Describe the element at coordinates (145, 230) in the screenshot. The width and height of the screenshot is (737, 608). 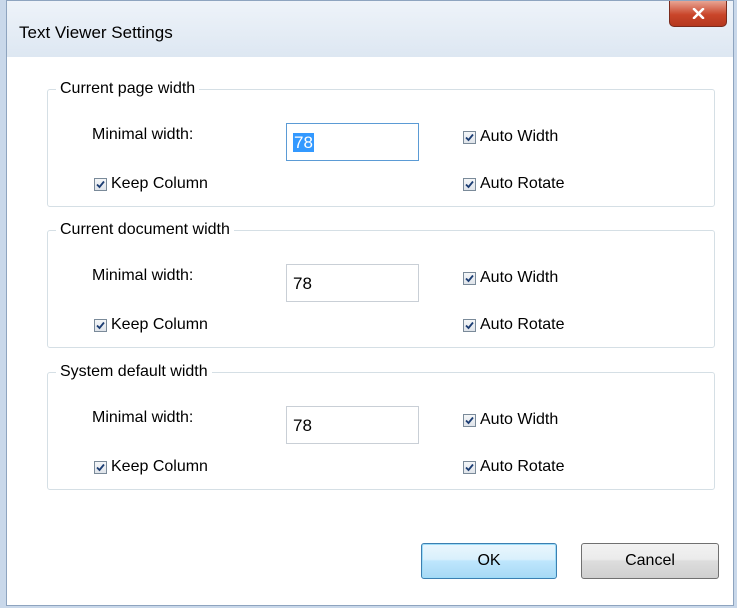
I see `group-legend: Current document width` at that location.